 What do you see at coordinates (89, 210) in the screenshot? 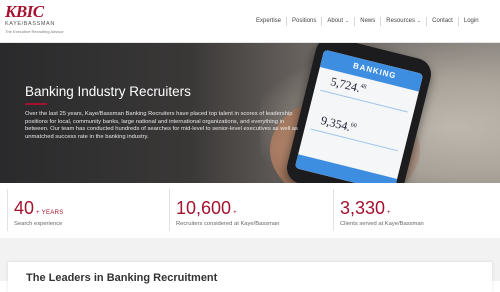
I see `stat-item: 40 + YEARS Search experience` at bounding box center [89, 210].